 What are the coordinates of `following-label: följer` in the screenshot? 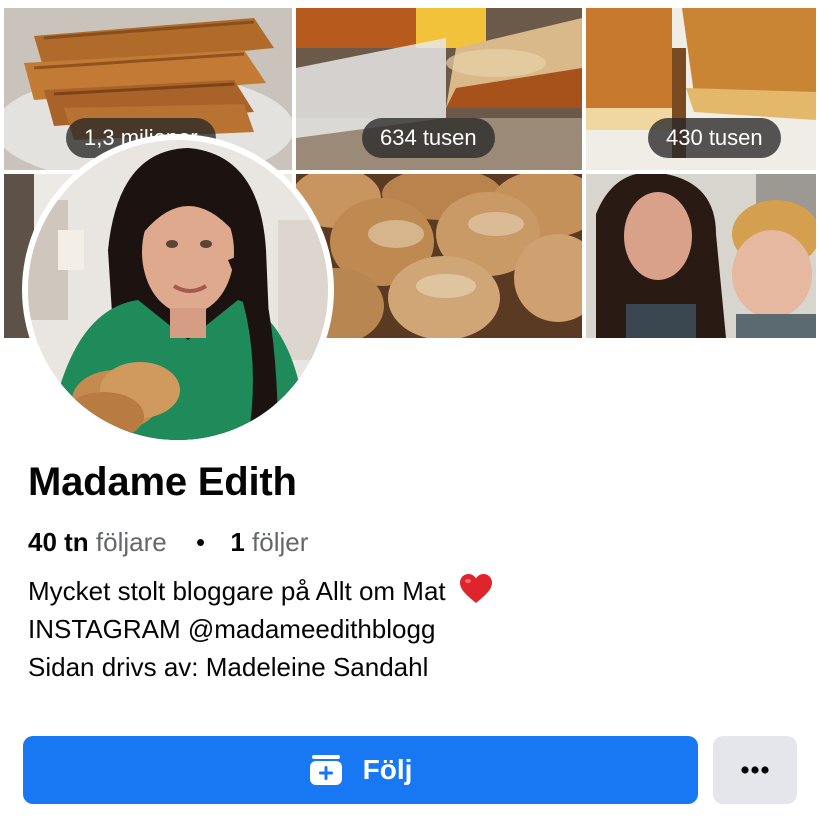 It's located at (280, 542).